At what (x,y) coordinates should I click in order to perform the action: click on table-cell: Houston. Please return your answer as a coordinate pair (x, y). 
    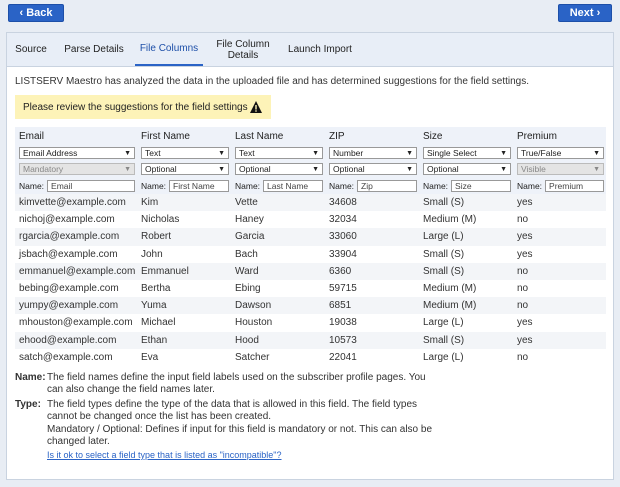
    Looking at the image, I should click on (254, 323).